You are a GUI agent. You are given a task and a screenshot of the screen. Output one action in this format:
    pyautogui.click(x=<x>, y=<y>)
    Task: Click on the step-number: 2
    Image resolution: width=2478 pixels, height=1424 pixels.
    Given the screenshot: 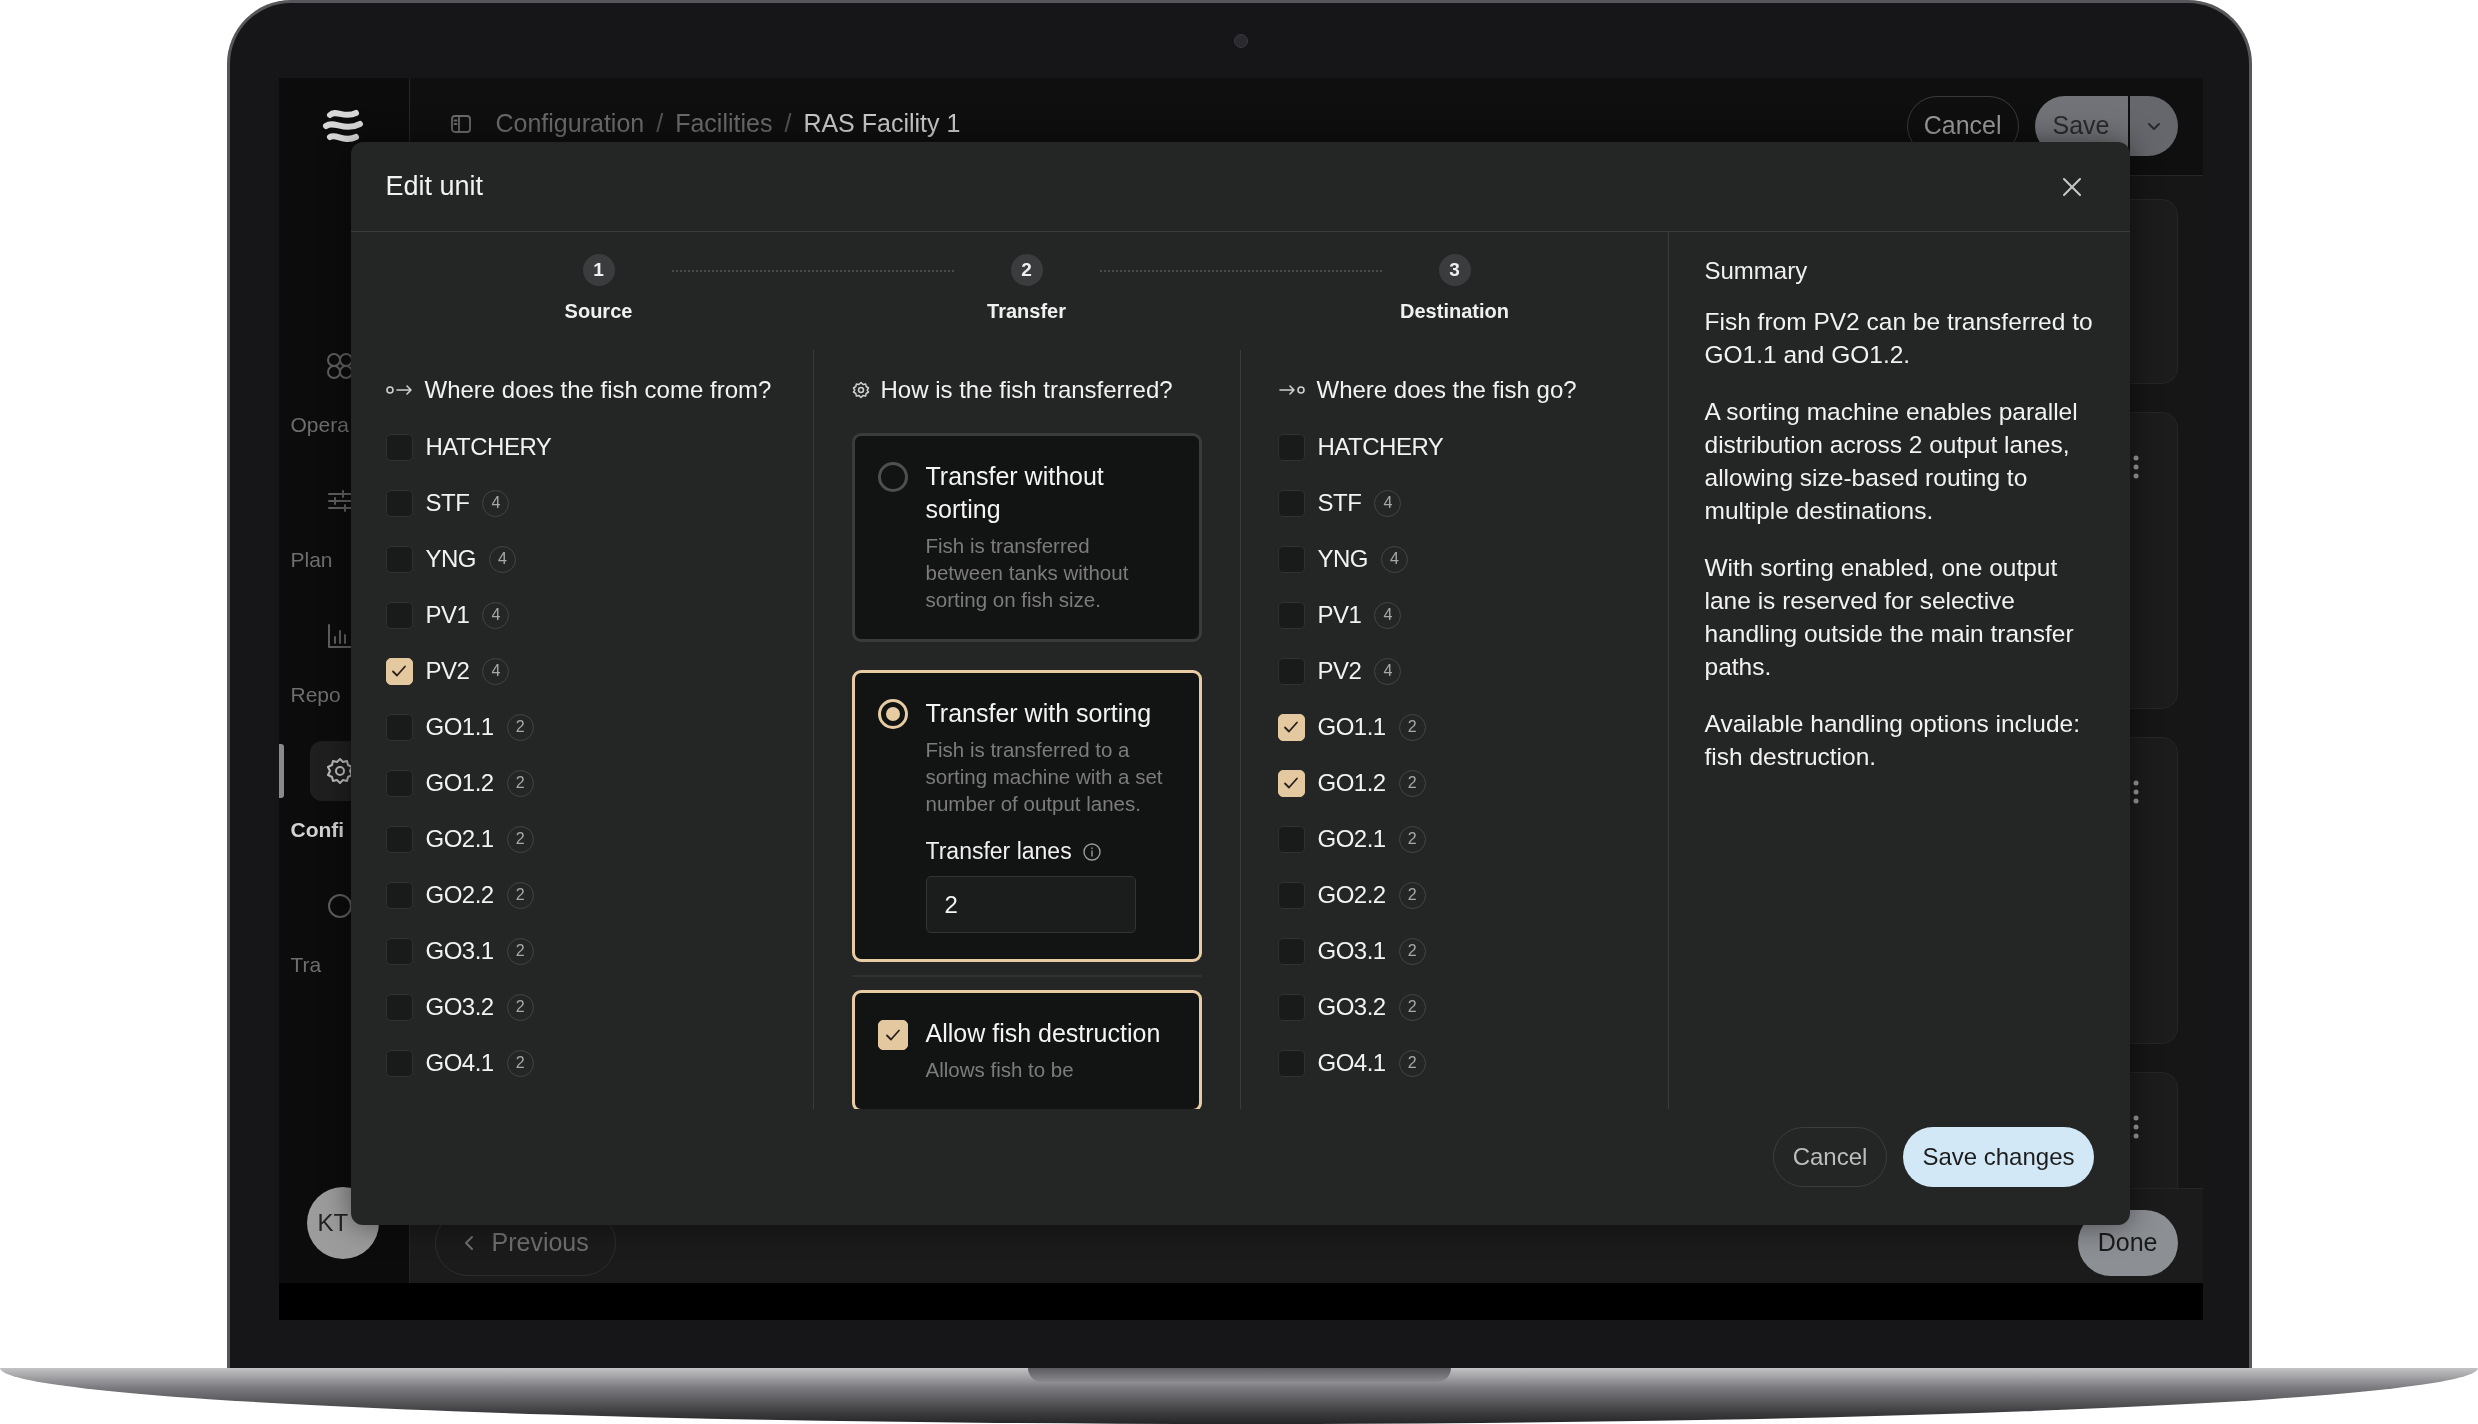 What is the action you would take?
    pyautogui.click(x=1026, y=270)
    